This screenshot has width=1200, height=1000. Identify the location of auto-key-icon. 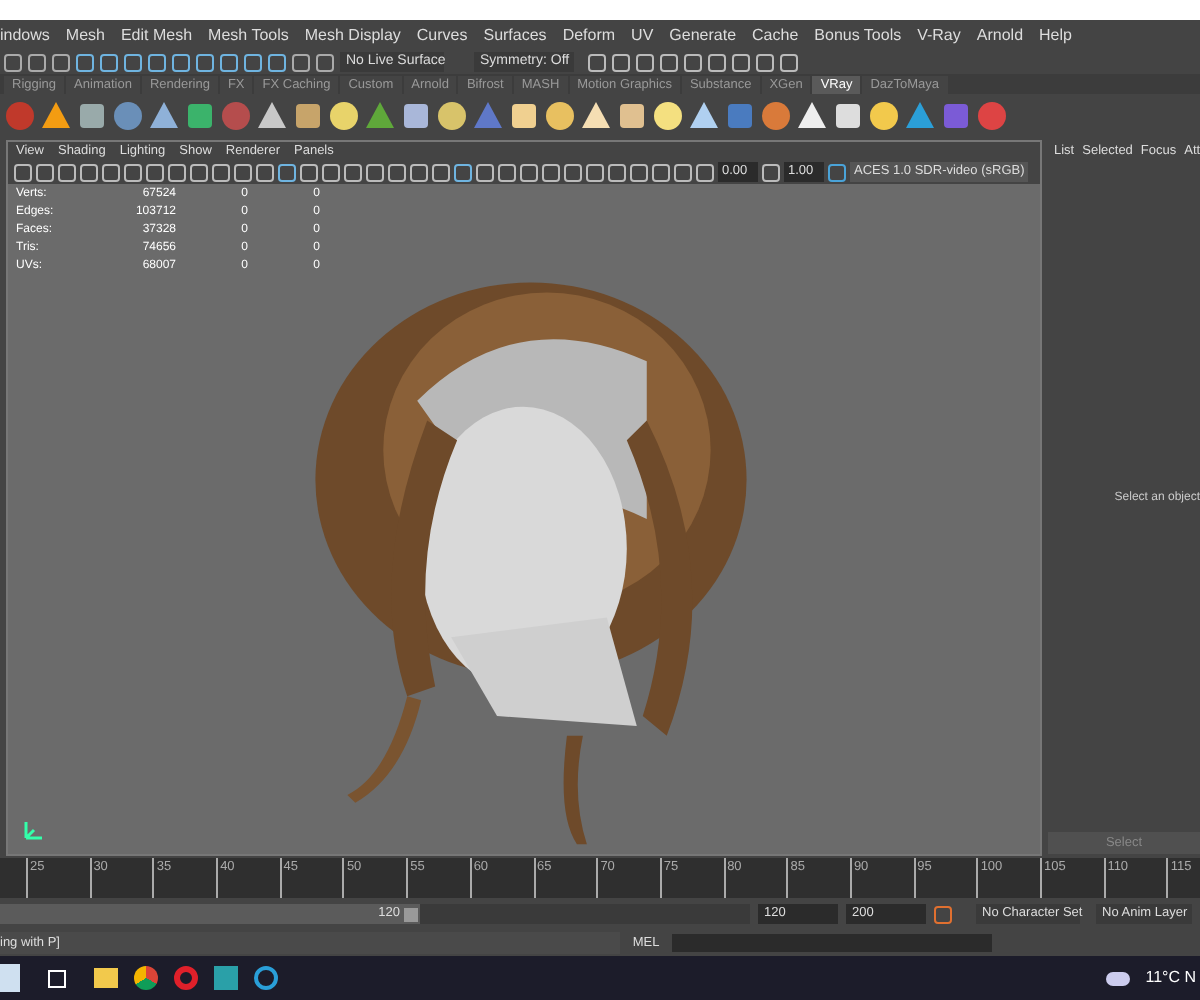
(943, 914).